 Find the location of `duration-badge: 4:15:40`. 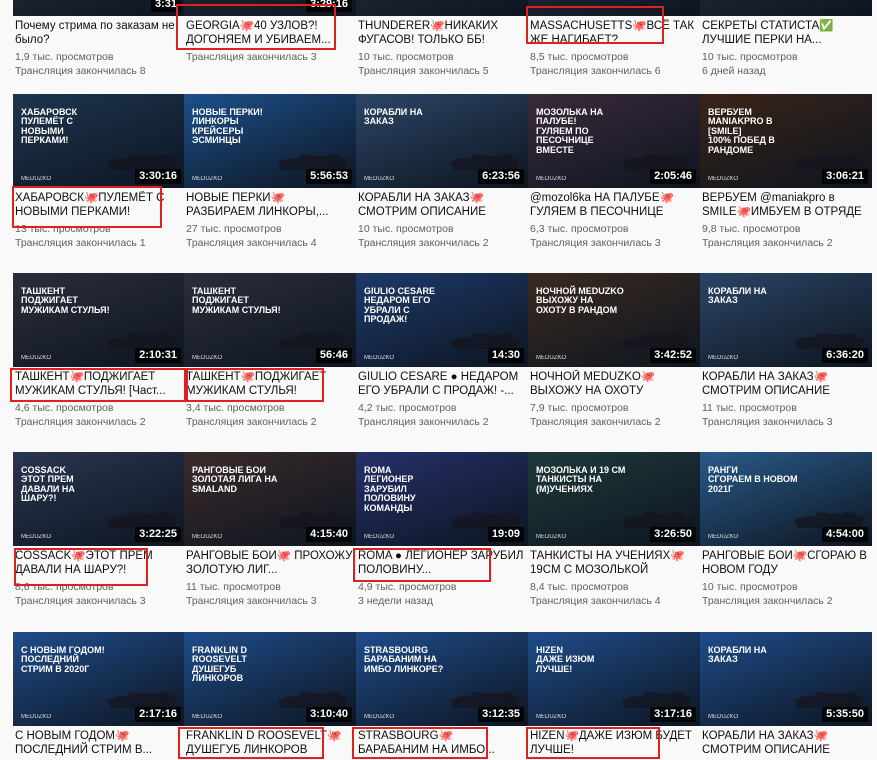

duration-badge: 4:15:40 is located at coordinates (329, 534).